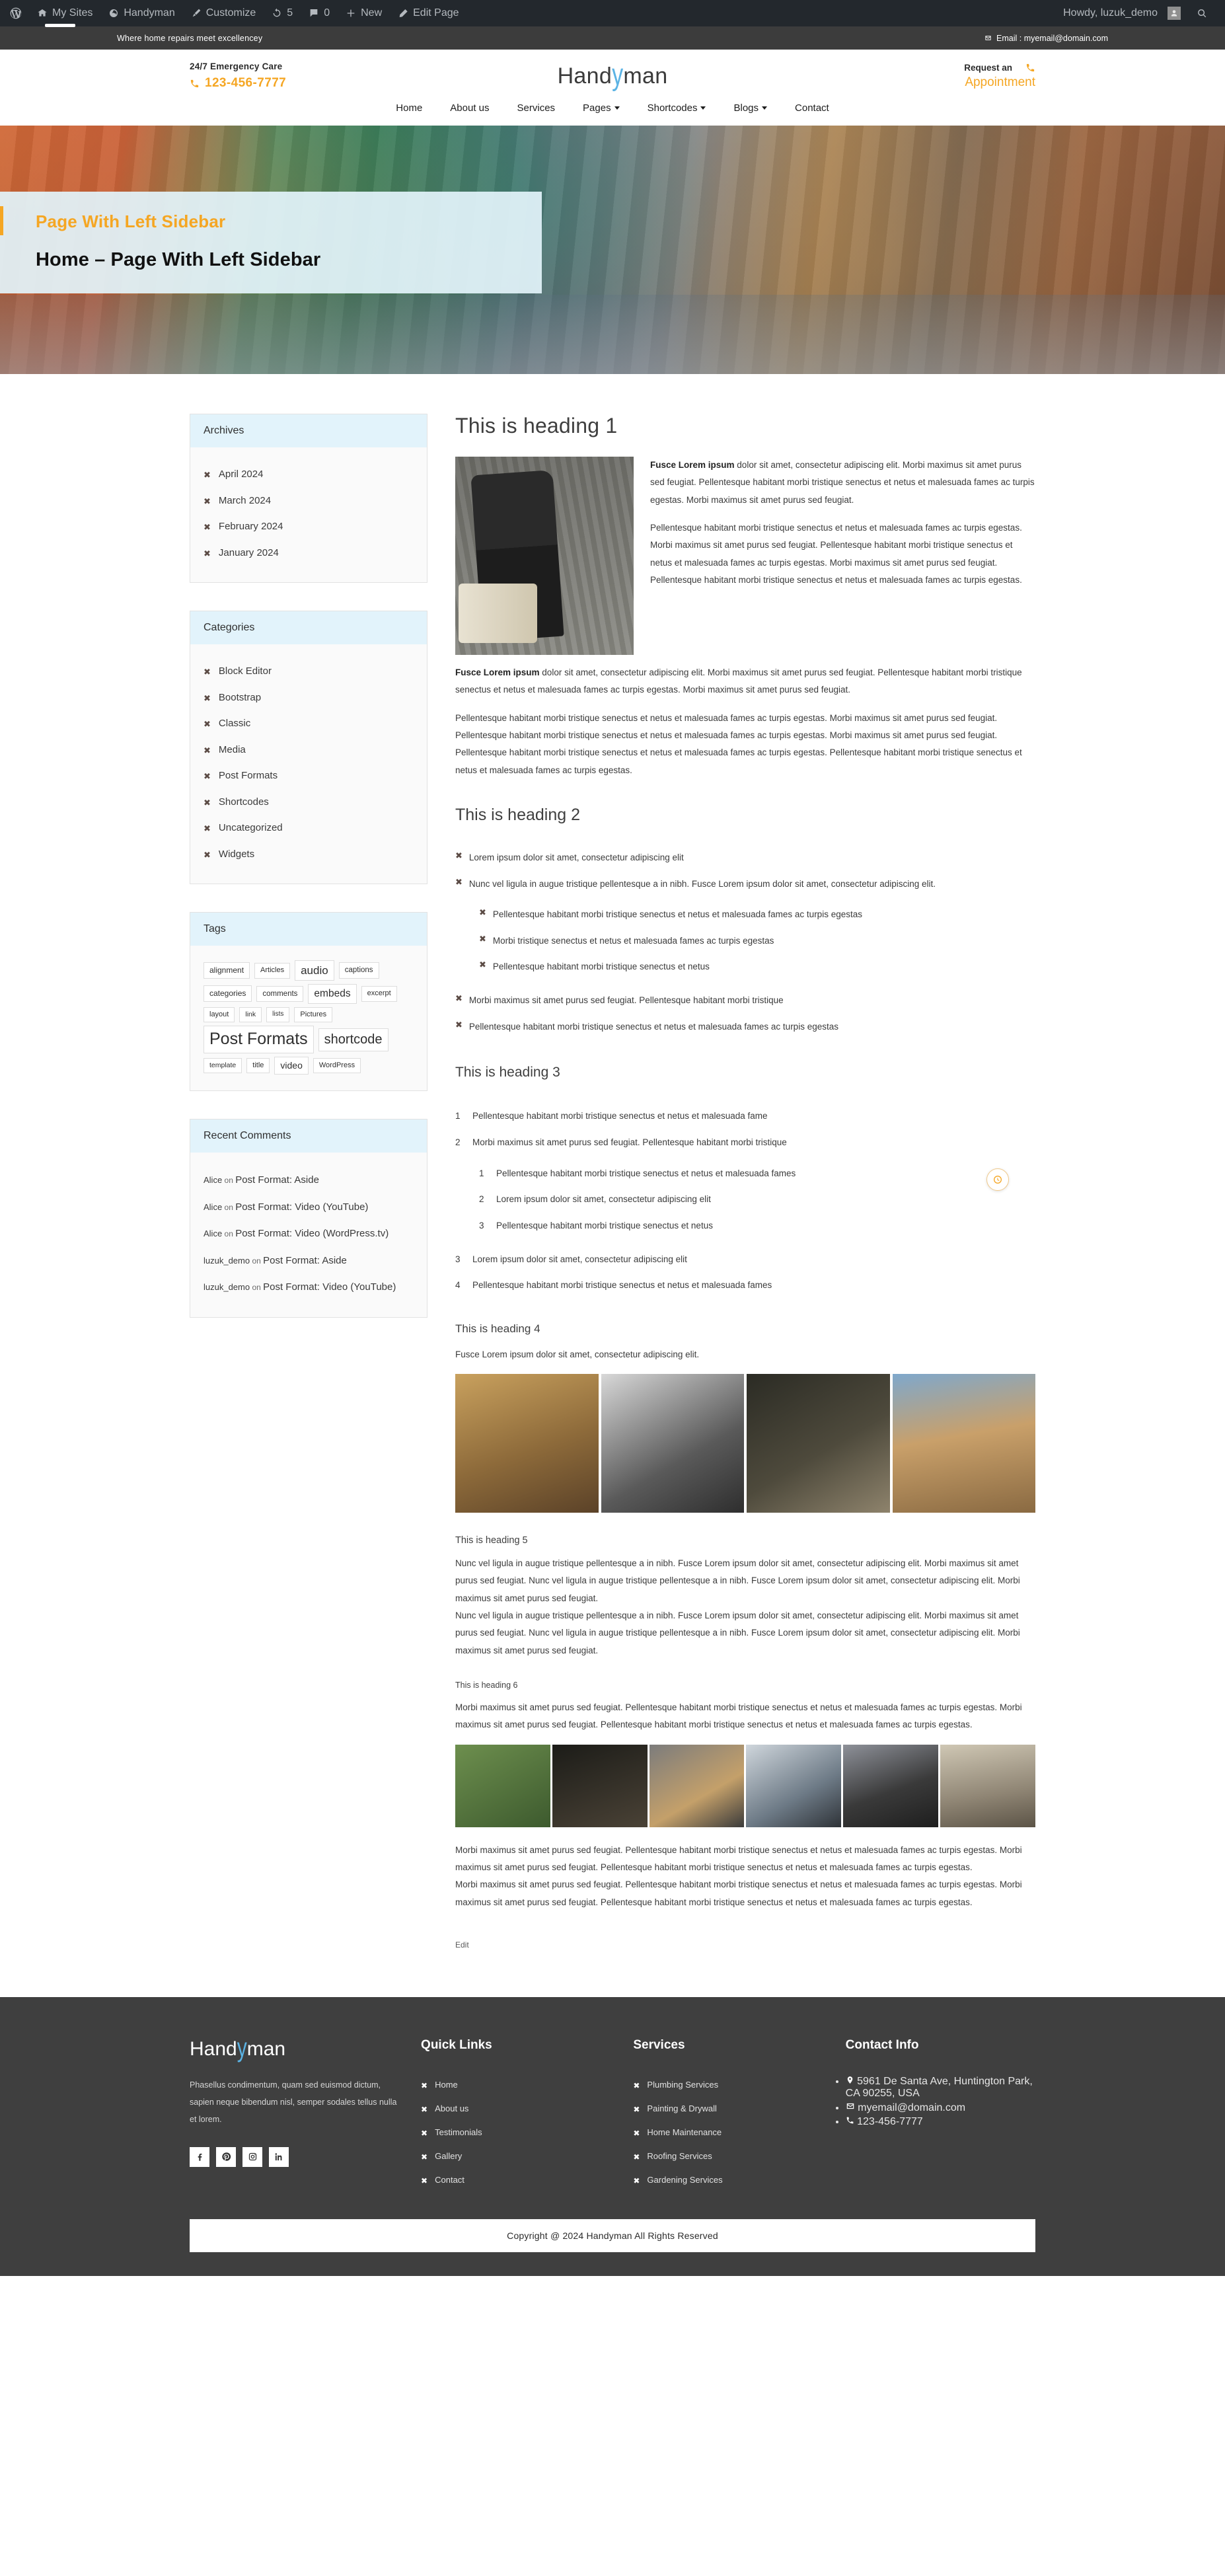 Image resolution: width=1225 pixels, height=2576 pixels. What do you see at coordinates (337, 1065) in the screenshot?
I see `tag-link: WordPress` at bounding box center [337, 1065].